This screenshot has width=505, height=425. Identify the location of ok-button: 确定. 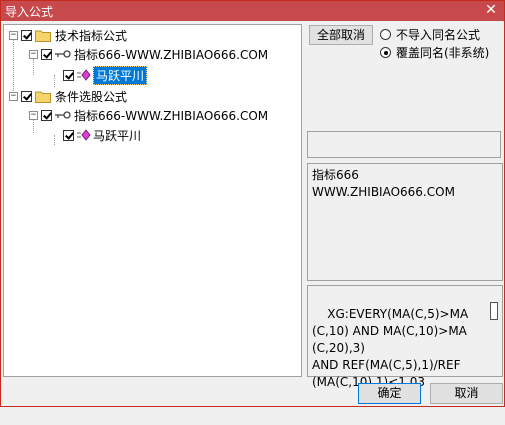
(389, 393).